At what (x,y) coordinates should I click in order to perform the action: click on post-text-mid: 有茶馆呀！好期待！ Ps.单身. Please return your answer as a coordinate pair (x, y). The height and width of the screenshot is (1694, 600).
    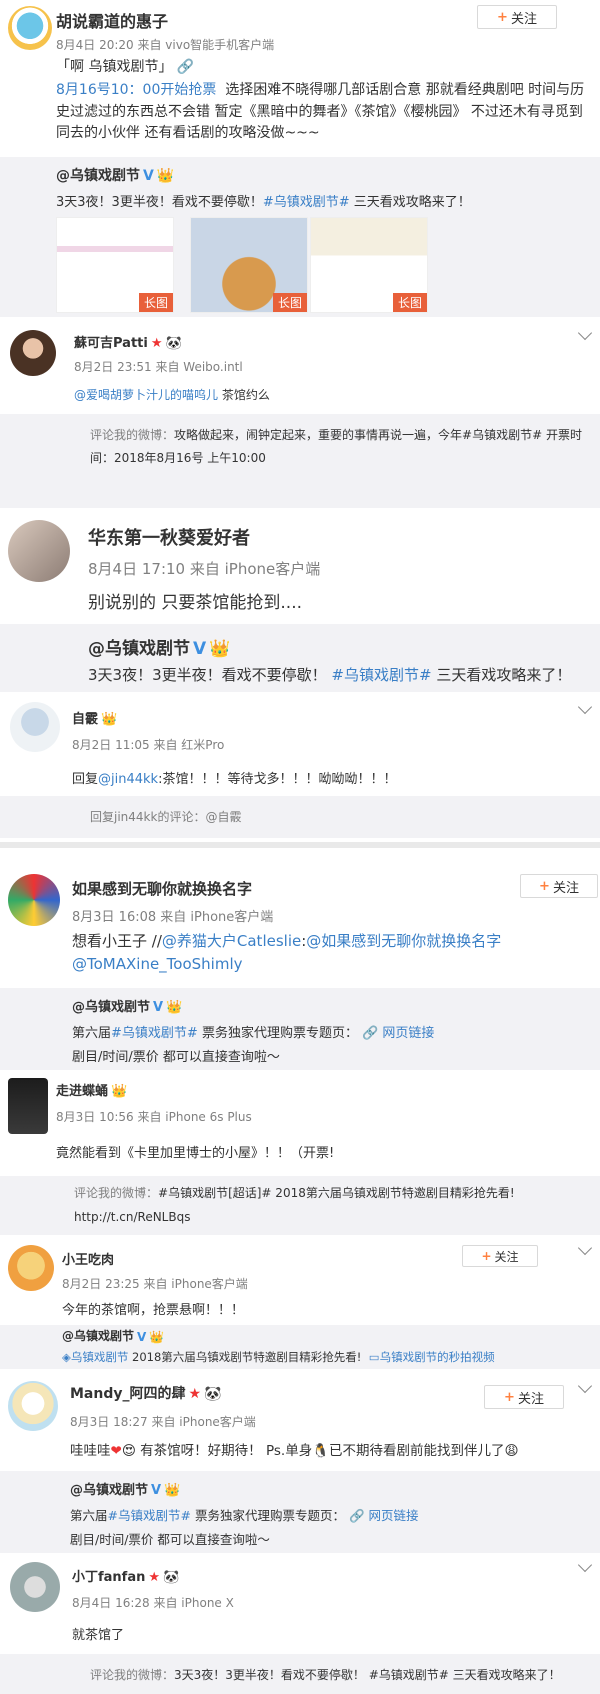
    Looking at the image, I should click on (224, 1451).